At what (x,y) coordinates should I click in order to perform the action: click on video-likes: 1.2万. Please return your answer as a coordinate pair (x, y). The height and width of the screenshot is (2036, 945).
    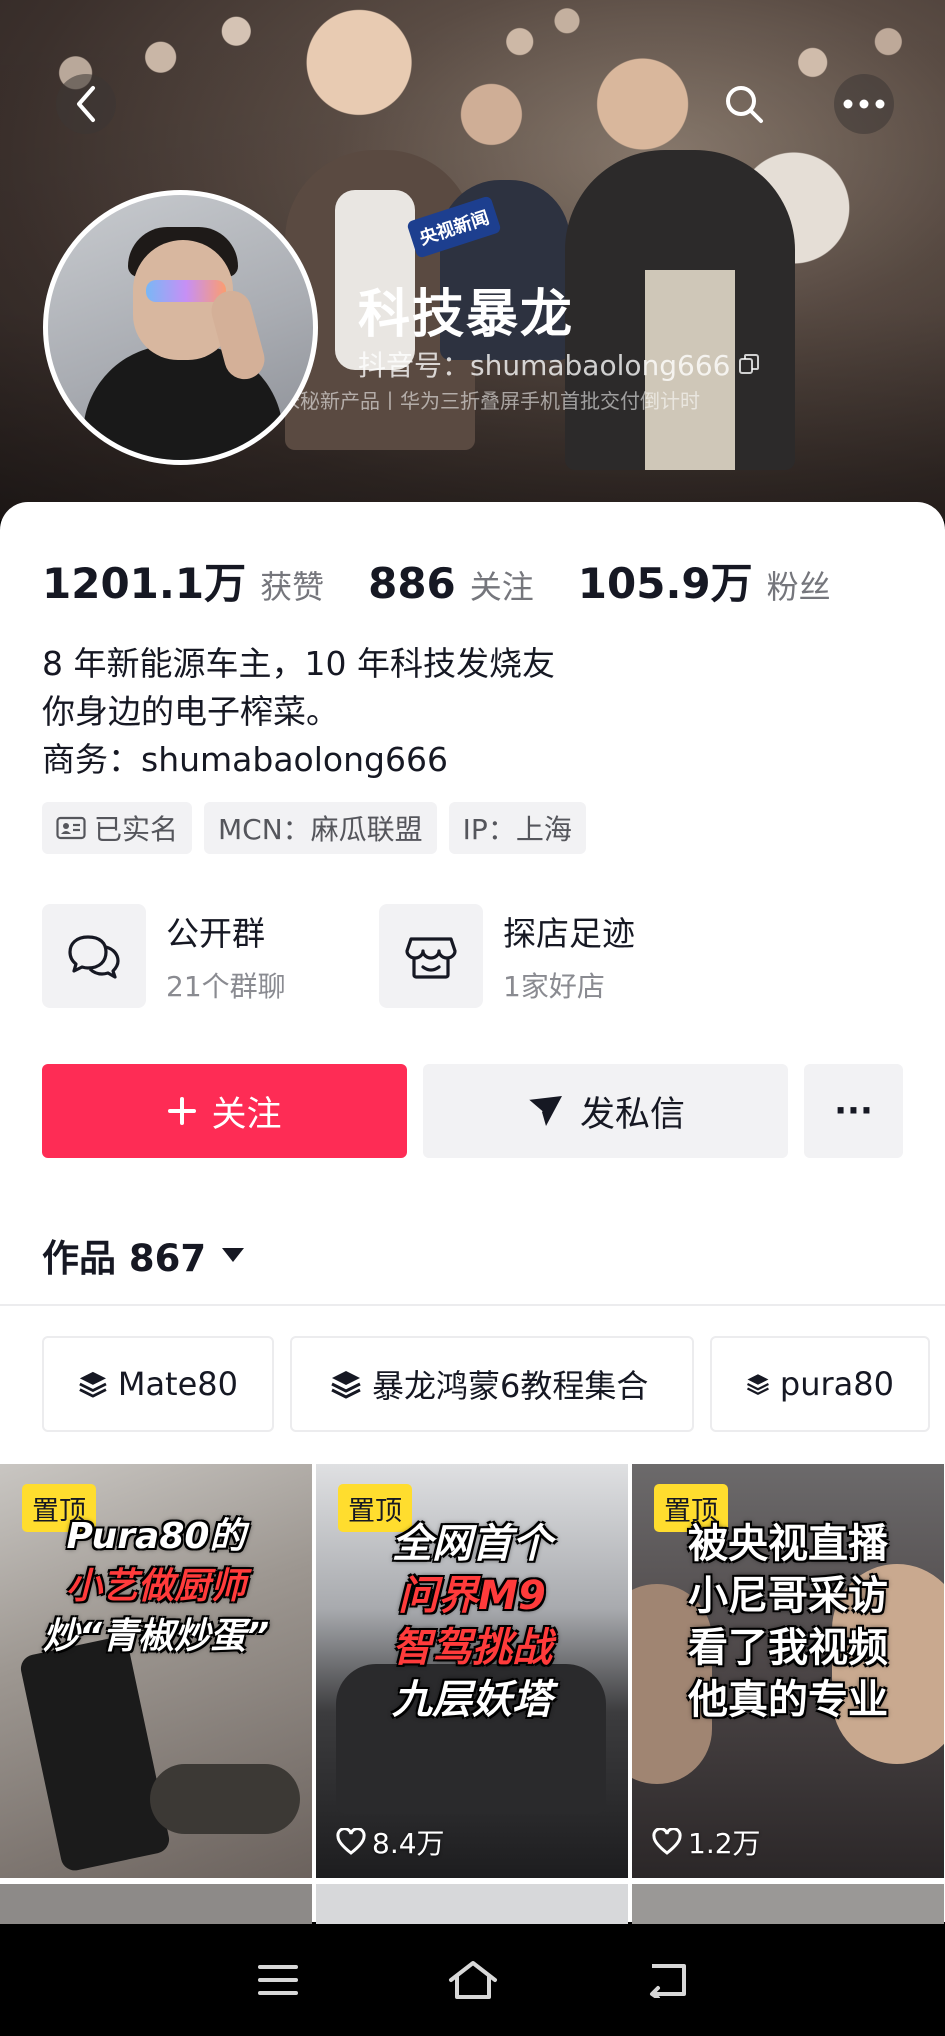
    Looking at the image, I should click on (706, 1842).